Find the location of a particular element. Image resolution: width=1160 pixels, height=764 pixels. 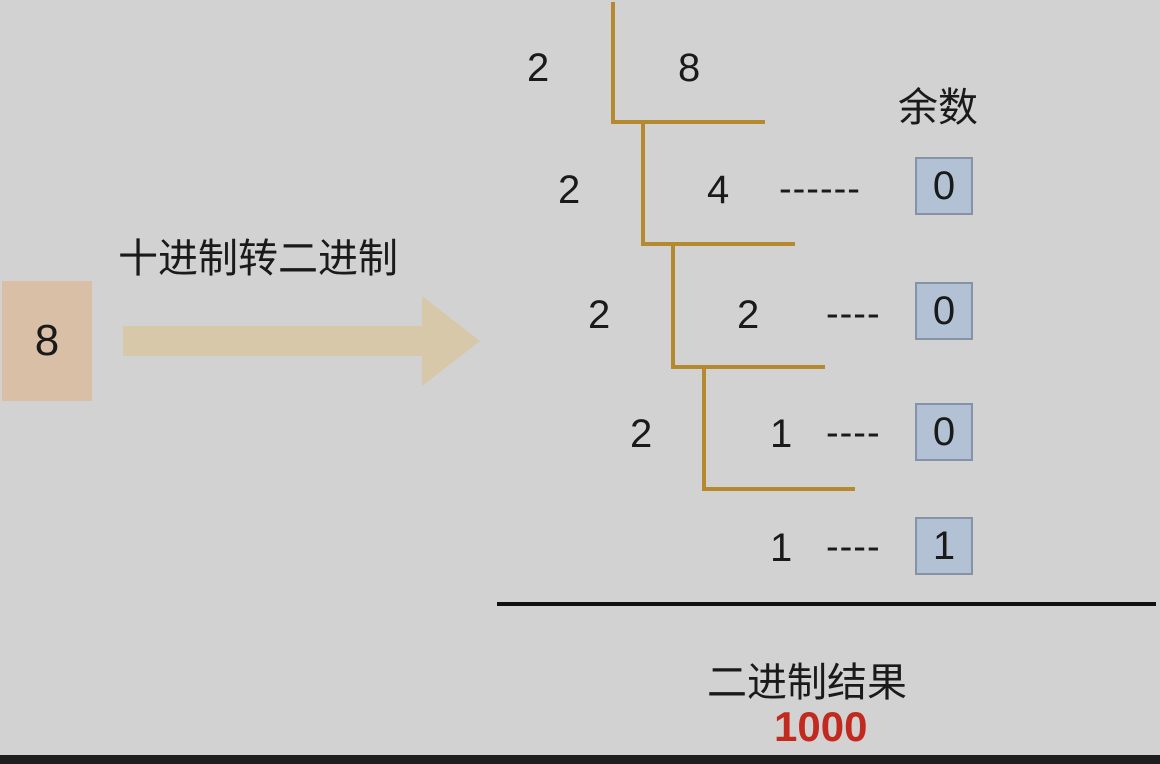

dividend: 4 is located at coordinates (718, 190).